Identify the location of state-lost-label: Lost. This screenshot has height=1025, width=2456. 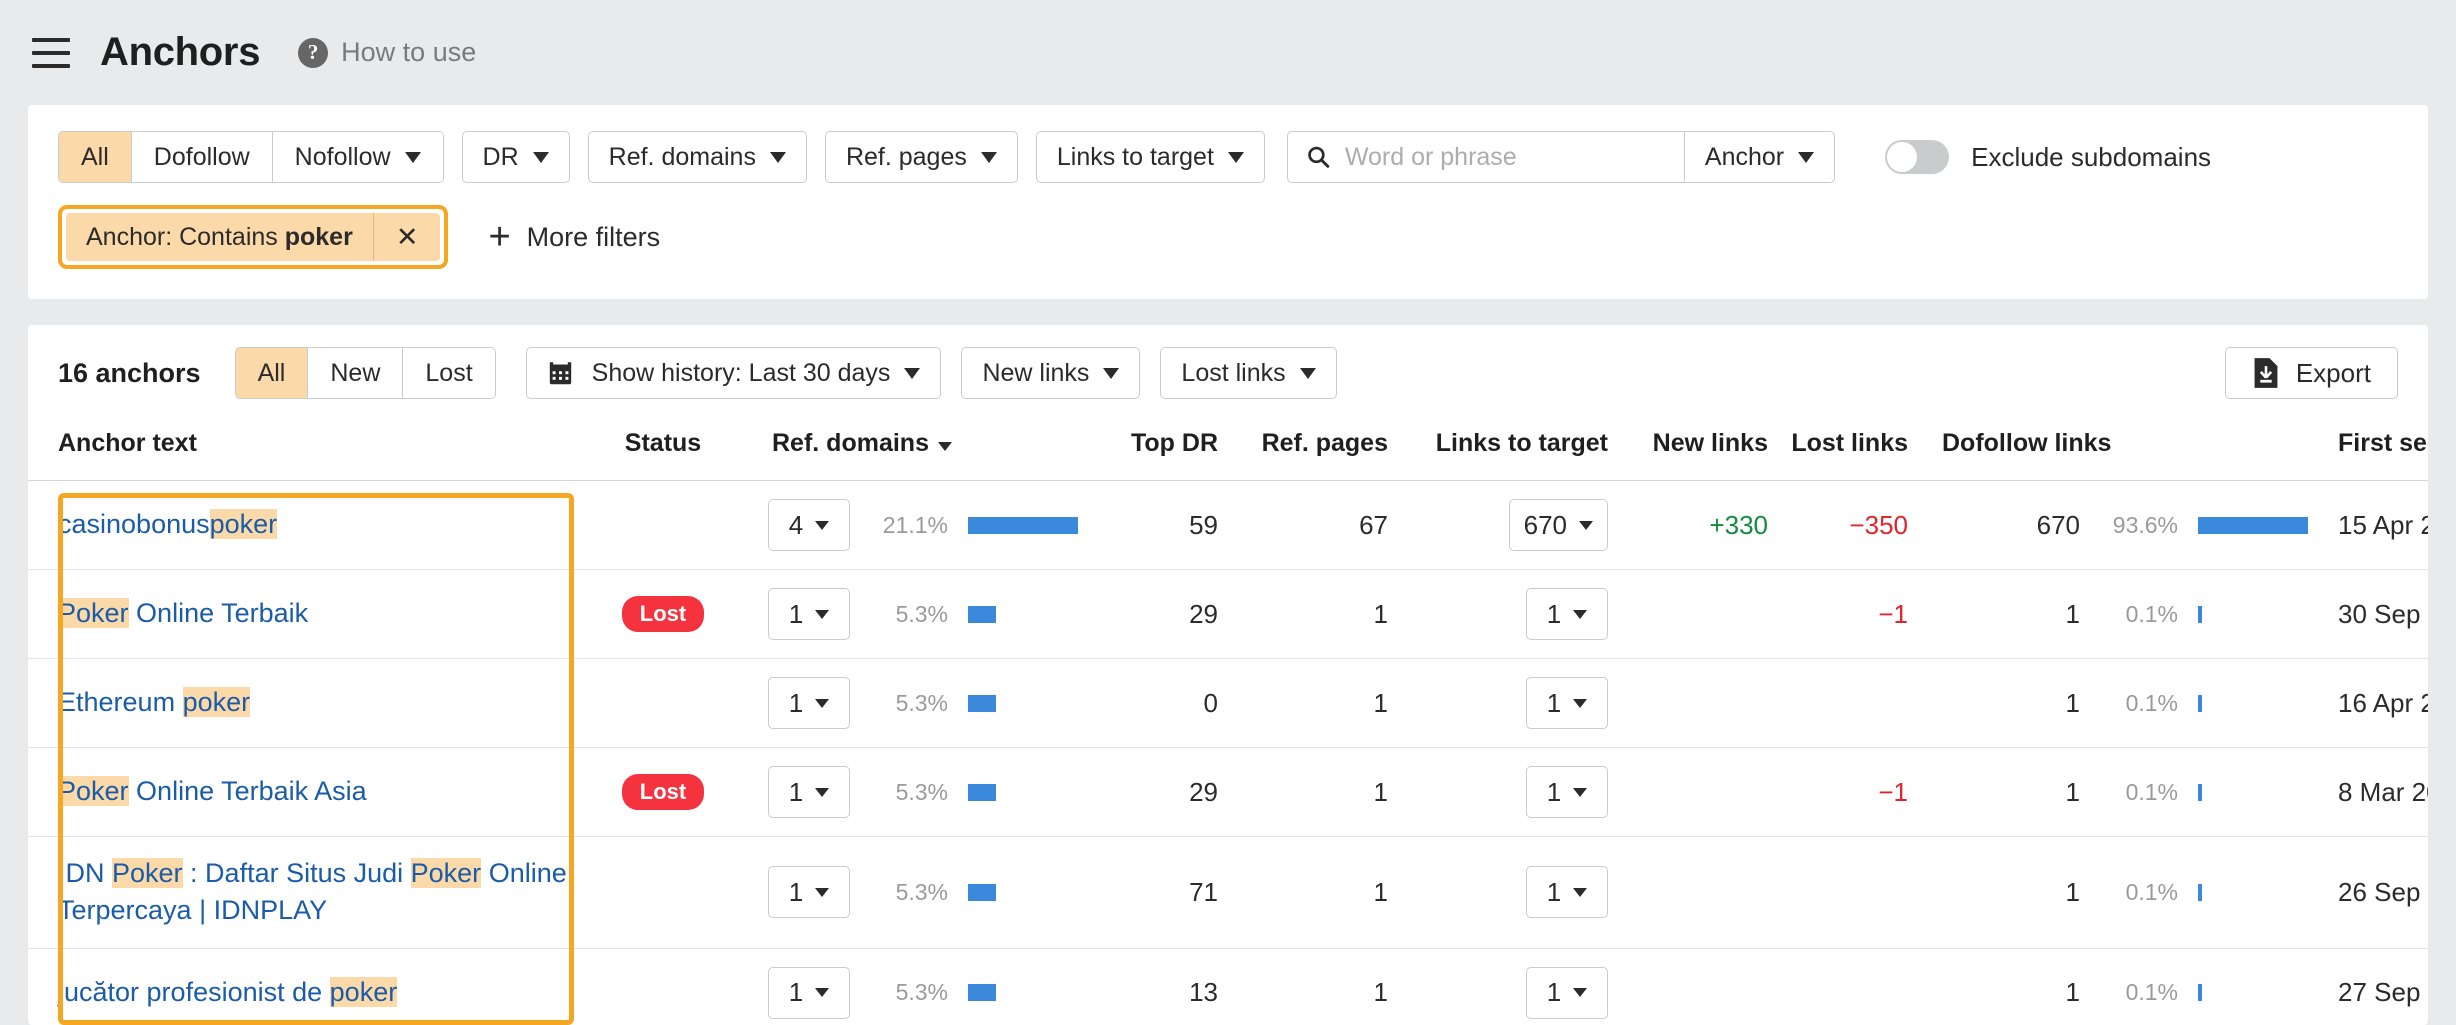
(448, 373).